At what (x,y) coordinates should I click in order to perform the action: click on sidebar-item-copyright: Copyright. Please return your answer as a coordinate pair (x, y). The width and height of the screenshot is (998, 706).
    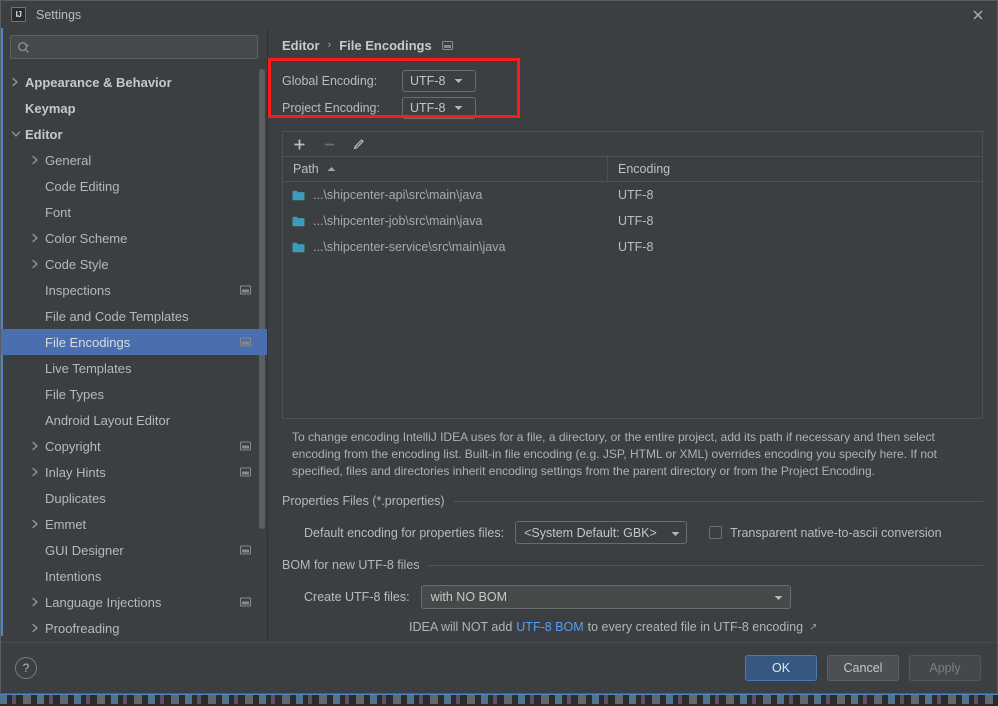
    Looking at the image, I should click on (134, 446).